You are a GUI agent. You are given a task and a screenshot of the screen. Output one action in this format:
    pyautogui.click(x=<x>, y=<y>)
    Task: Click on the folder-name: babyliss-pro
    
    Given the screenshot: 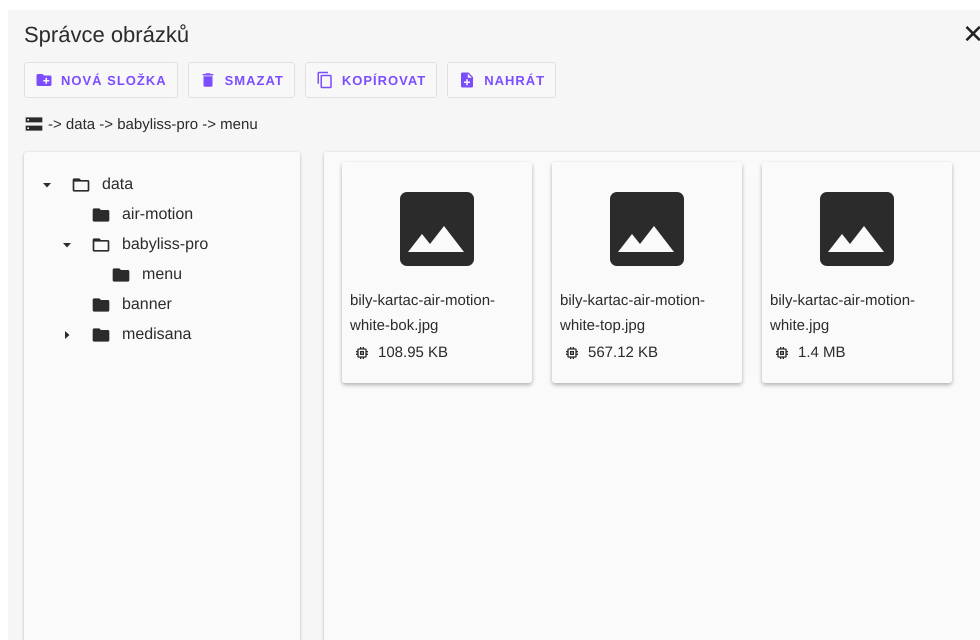 What is the action you would take?
    pyautogui.click(x=165, y=245)
    